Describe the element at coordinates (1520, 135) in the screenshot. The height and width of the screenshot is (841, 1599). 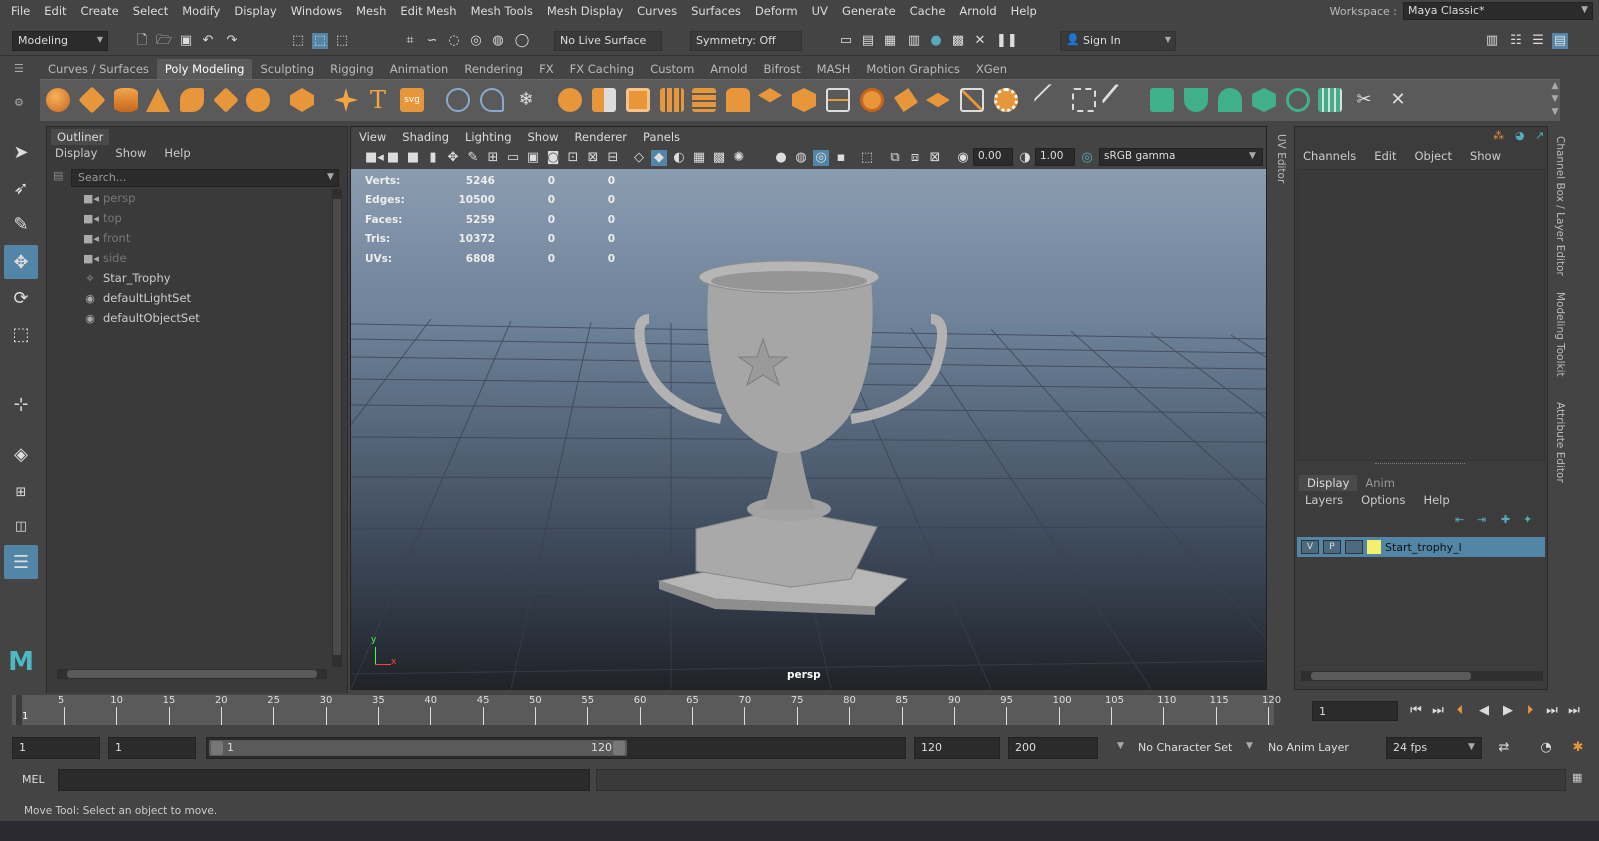
I see `channel-box-icon-2: ◕` at that location.